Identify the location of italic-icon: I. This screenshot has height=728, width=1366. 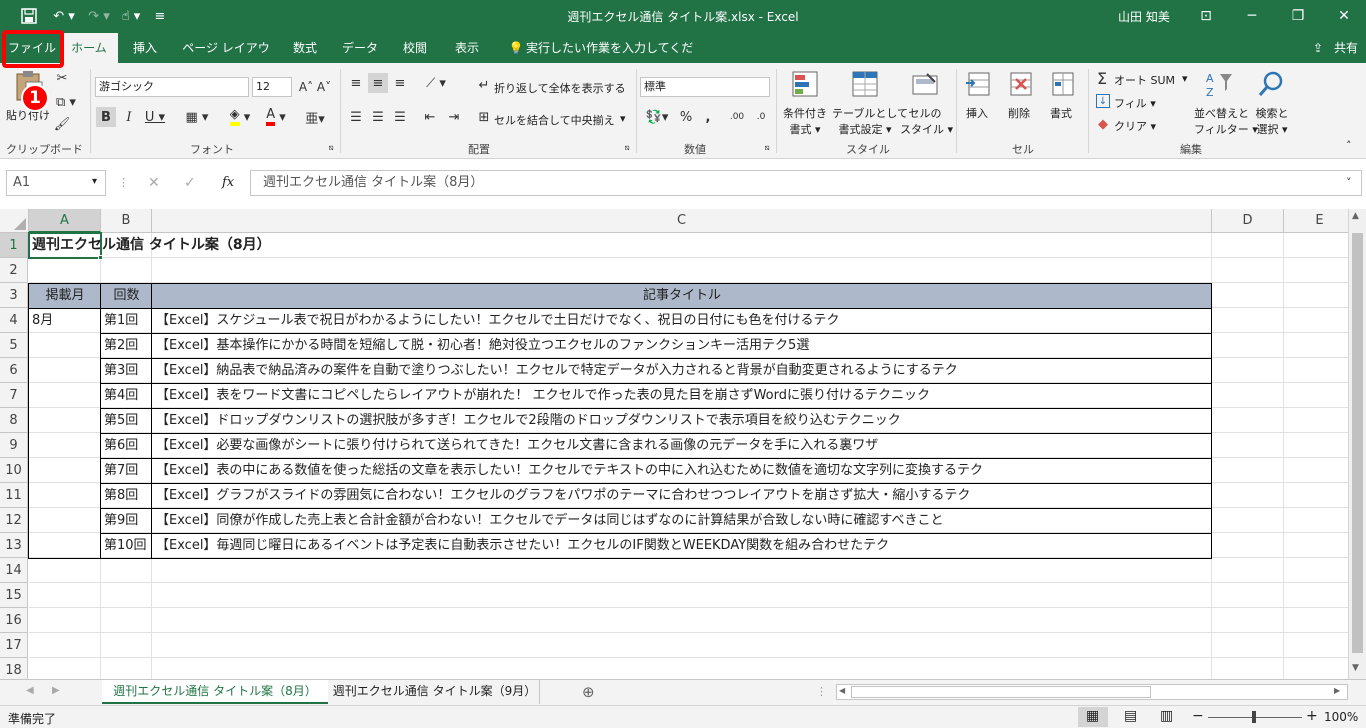
(129, 117).